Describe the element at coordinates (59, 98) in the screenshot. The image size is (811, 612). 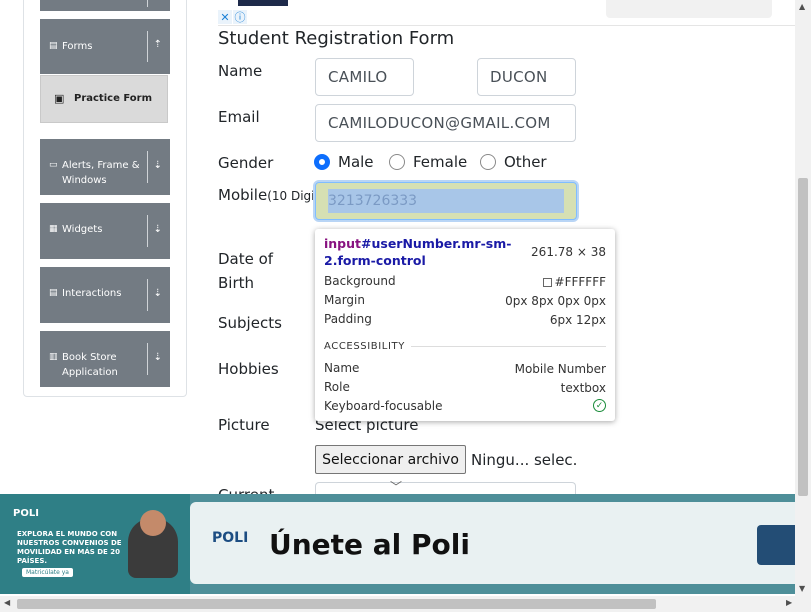
I see `html5-icon: ▣` at that location.